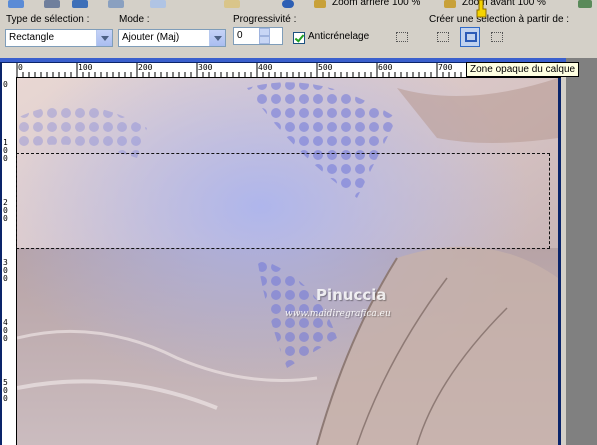 The height and width of the screenshot is (445, 597). What do you see at coordinates (205, 67) in the screenshot?
I see `ruler-label: 300` at bounding box center [205, 67].